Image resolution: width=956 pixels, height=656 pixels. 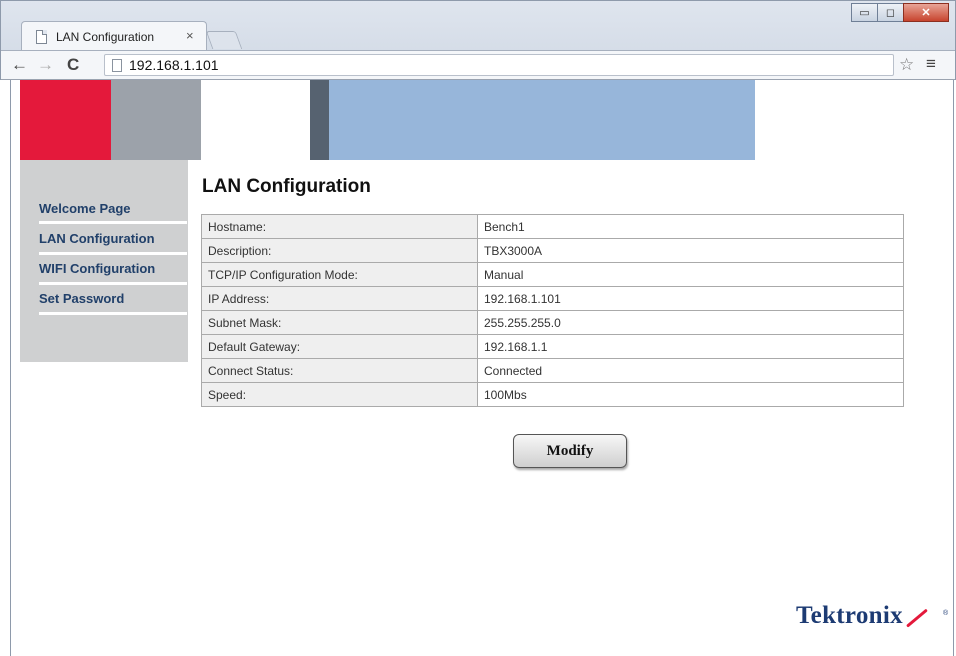 I want to click on table-row: Description: TBX3000A, so click(x=552, y=250).